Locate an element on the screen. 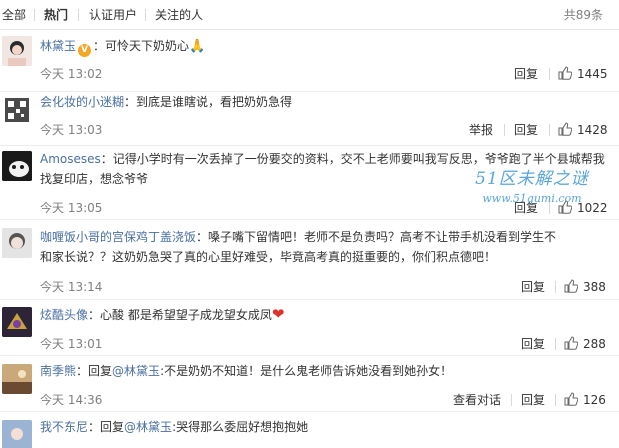 The image size is (619, 448). like-count: 126 is located at coordinates (594, 400).